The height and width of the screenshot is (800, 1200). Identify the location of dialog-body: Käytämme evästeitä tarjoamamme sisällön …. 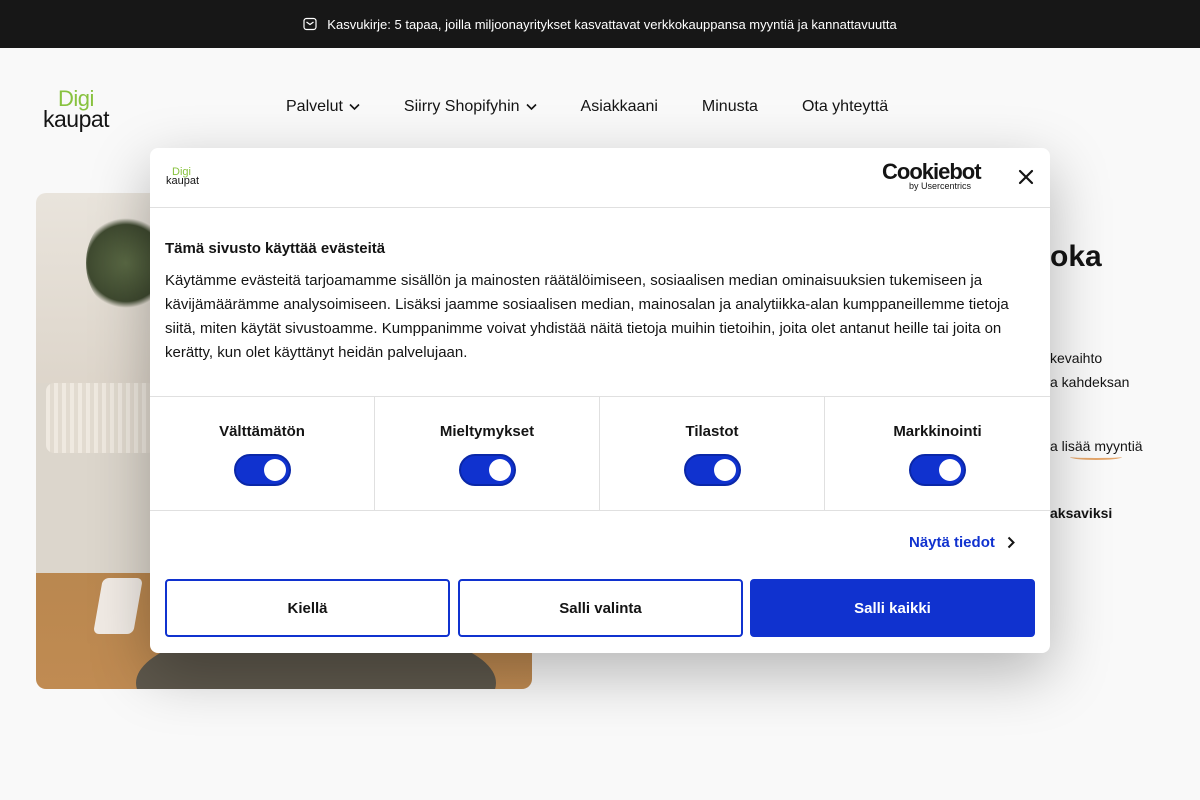
(587, 316).